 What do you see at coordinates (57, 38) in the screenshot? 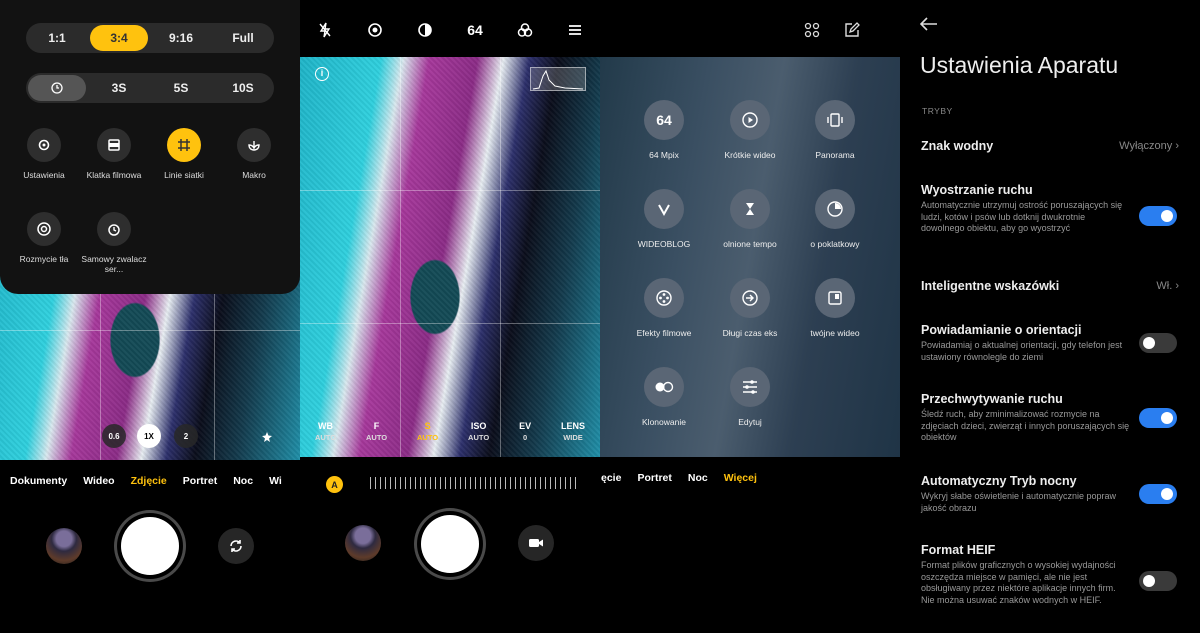
I see `aspect-1-1: 1:1` at bounding box center [57, 38].